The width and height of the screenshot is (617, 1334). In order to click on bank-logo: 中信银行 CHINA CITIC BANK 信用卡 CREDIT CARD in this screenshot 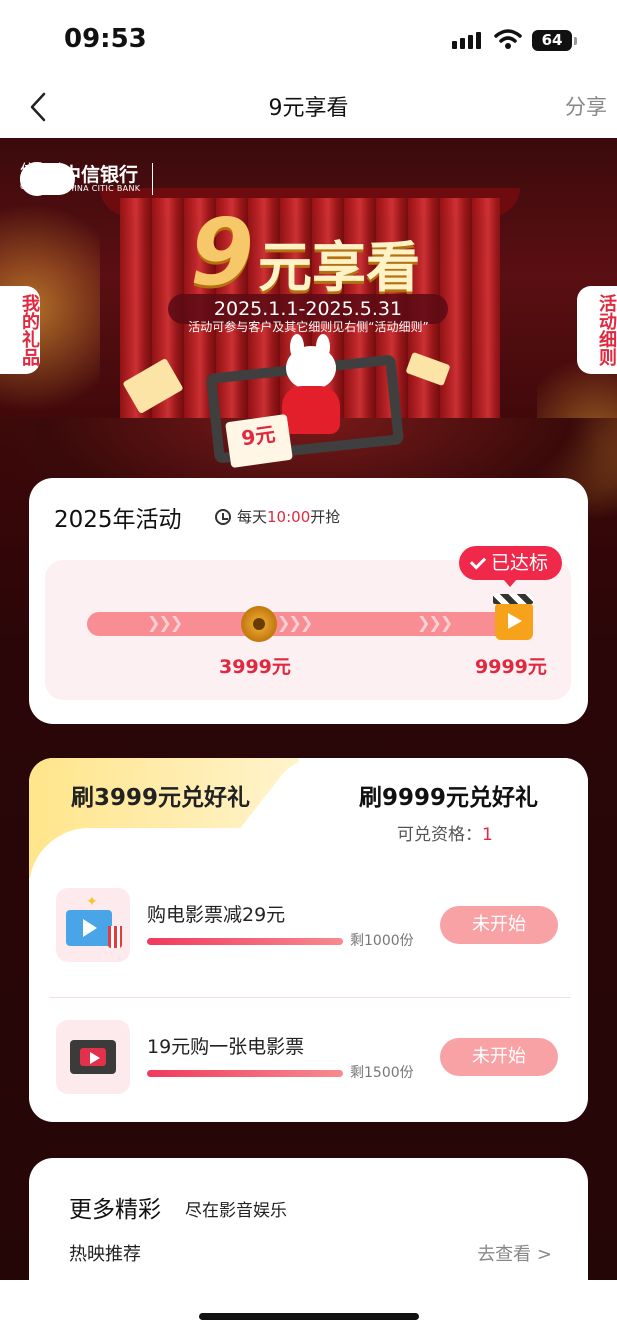, I will do `click(88, 179)`.